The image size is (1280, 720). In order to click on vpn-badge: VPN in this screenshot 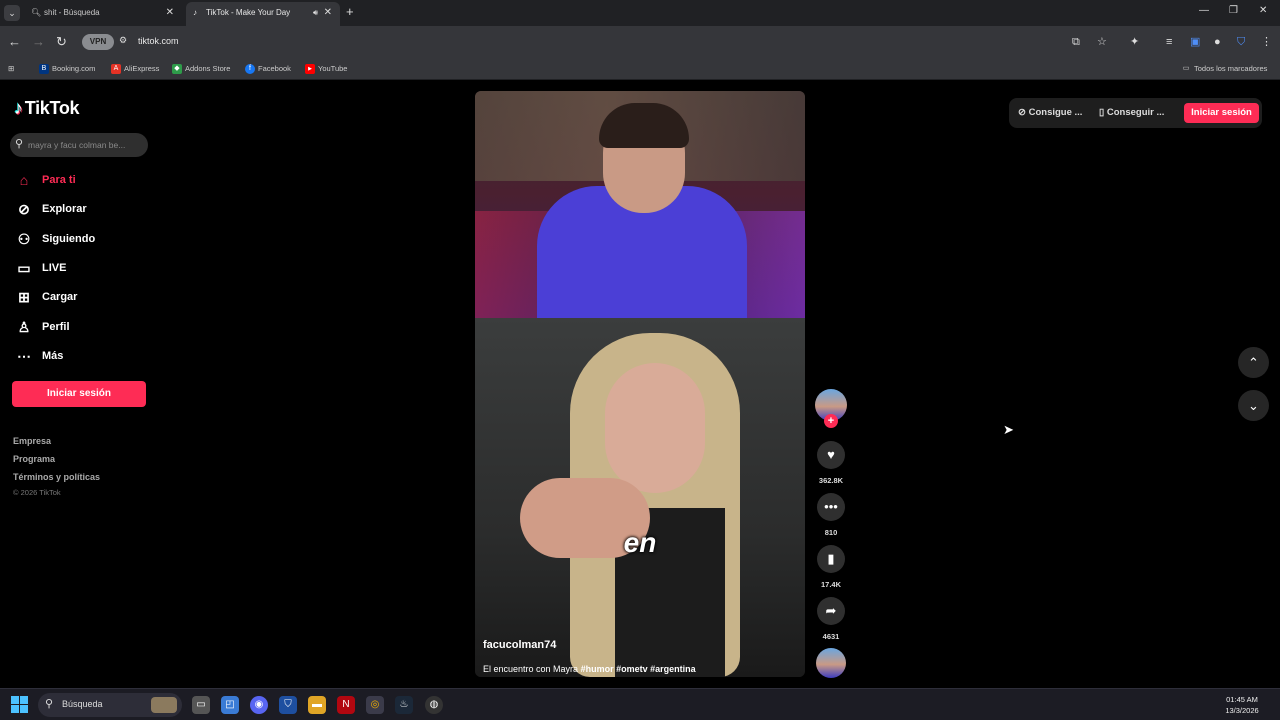, I will do `click(98, 42)`.